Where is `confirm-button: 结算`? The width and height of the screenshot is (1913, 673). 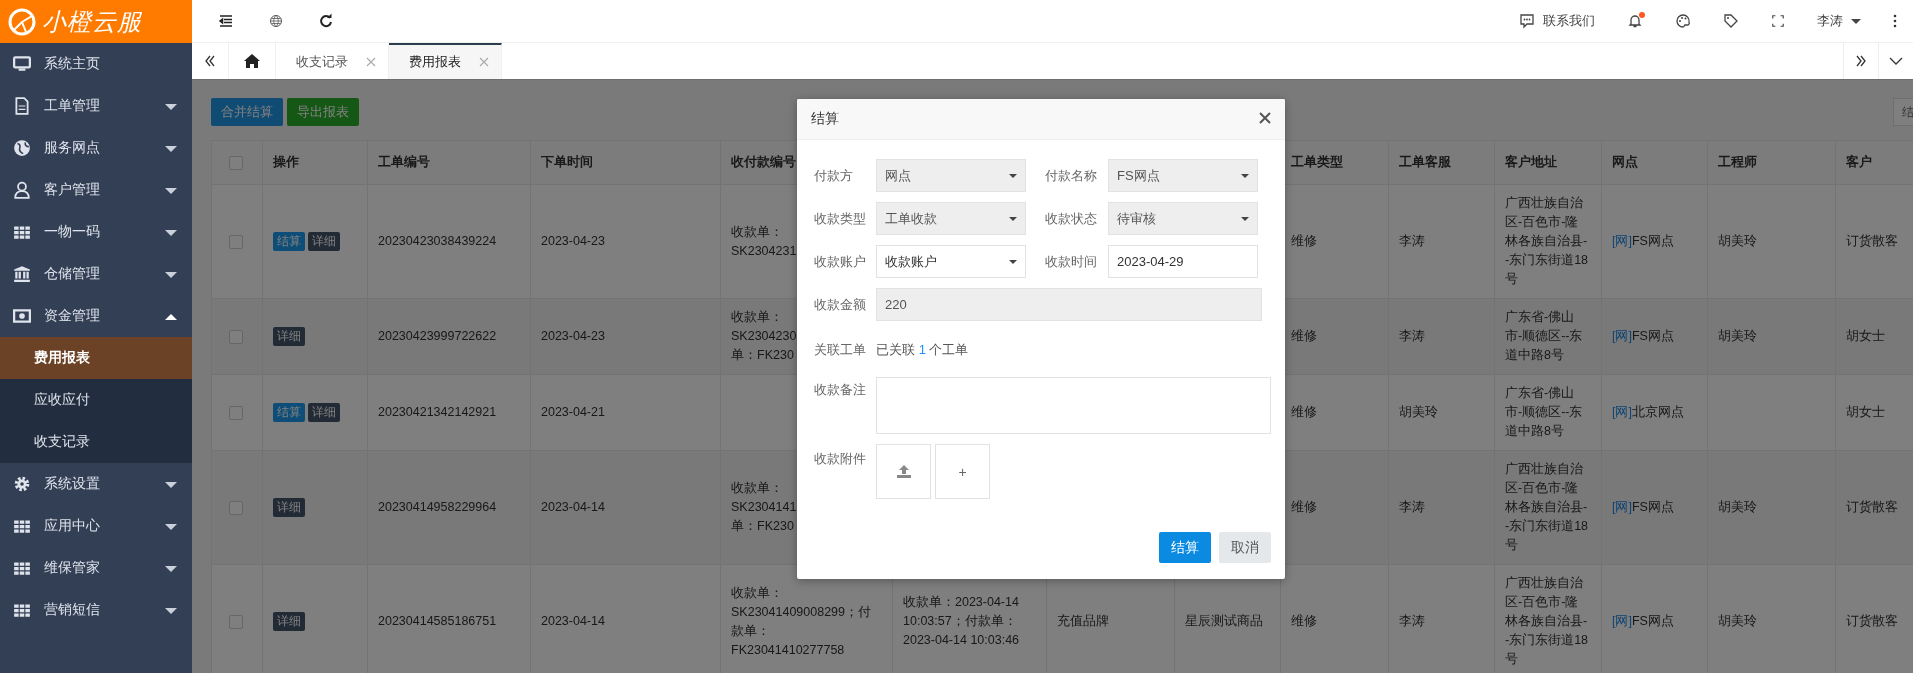 confirm-button: 结算 is located at coordinates (1185, 547).